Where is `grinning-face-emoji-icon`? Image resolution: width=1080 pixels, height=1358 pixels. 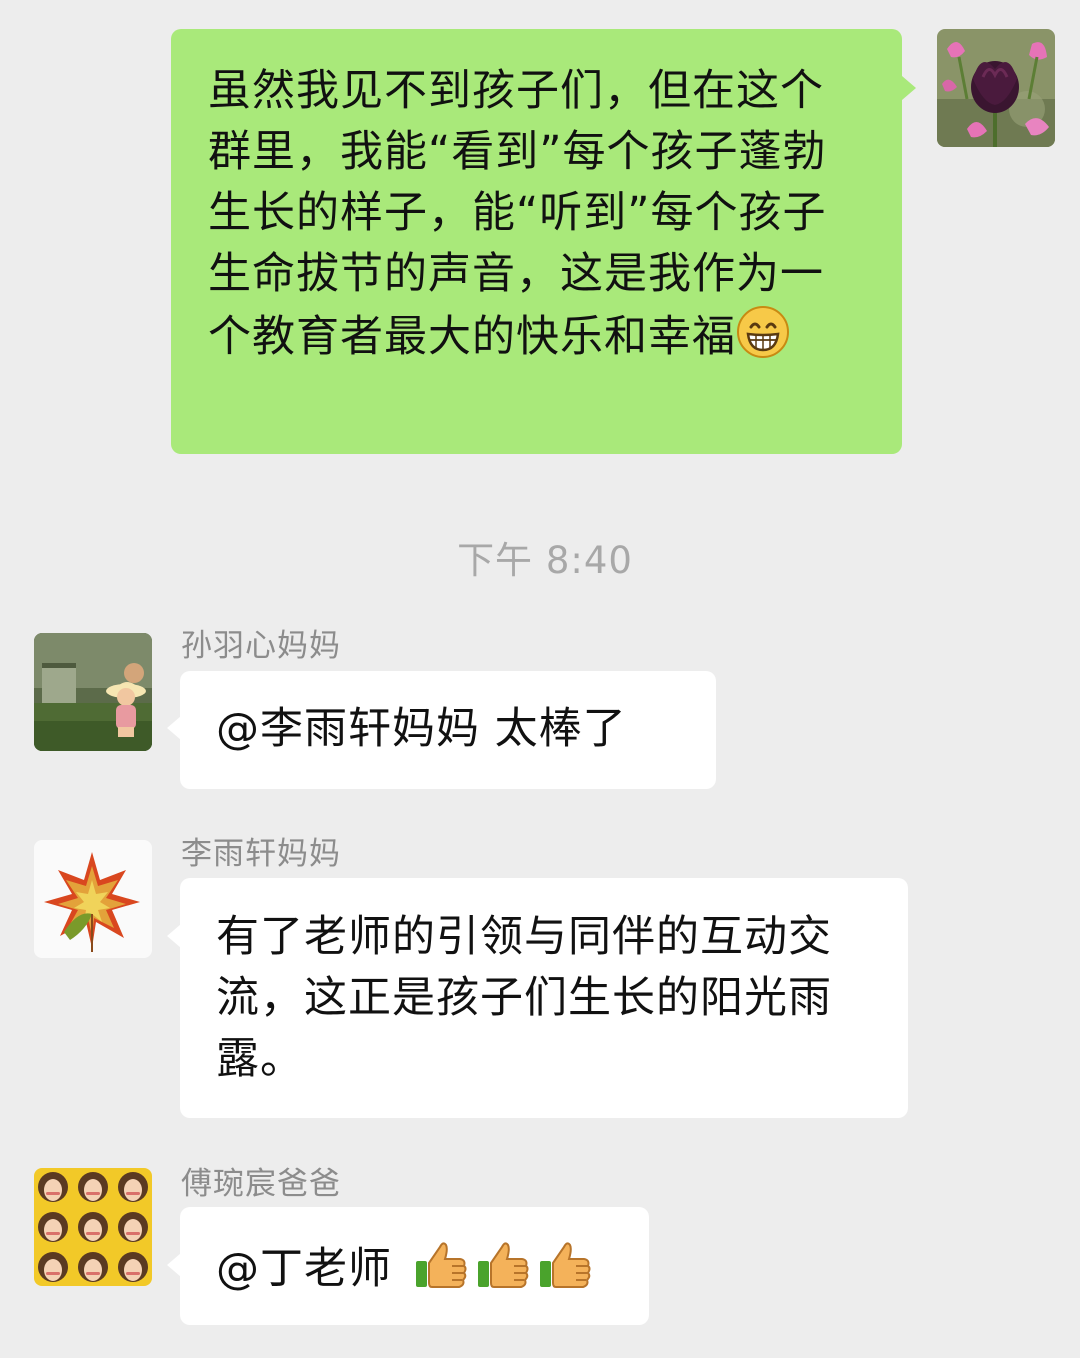 grinning-face-emoji-icon is located at coordinates (763, 332).